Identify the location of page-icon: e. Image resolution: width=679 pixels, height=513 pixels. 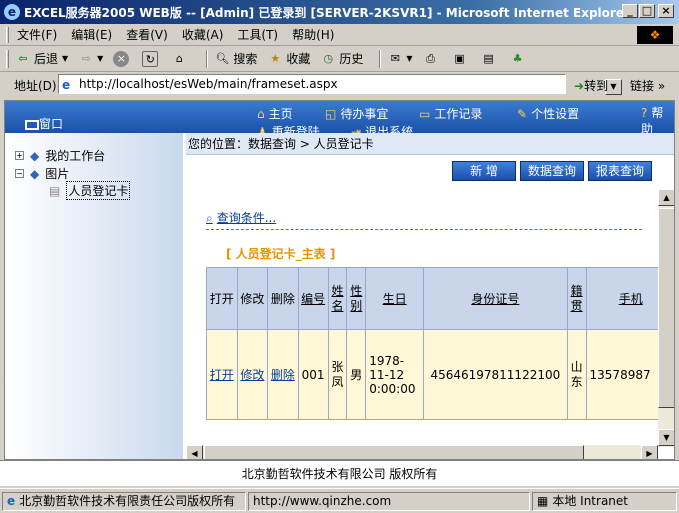
(66, 85).